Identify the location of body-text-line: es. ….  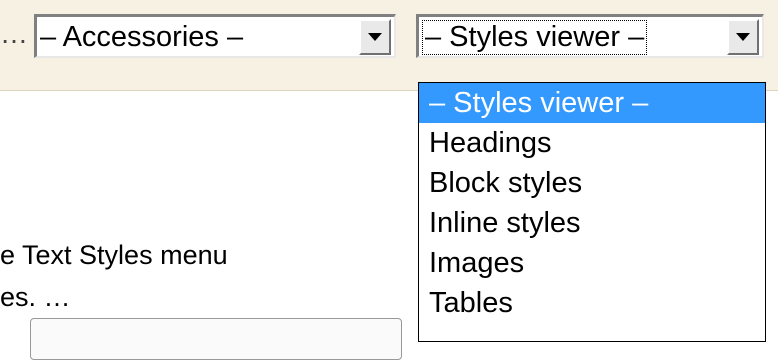
(35, 297).